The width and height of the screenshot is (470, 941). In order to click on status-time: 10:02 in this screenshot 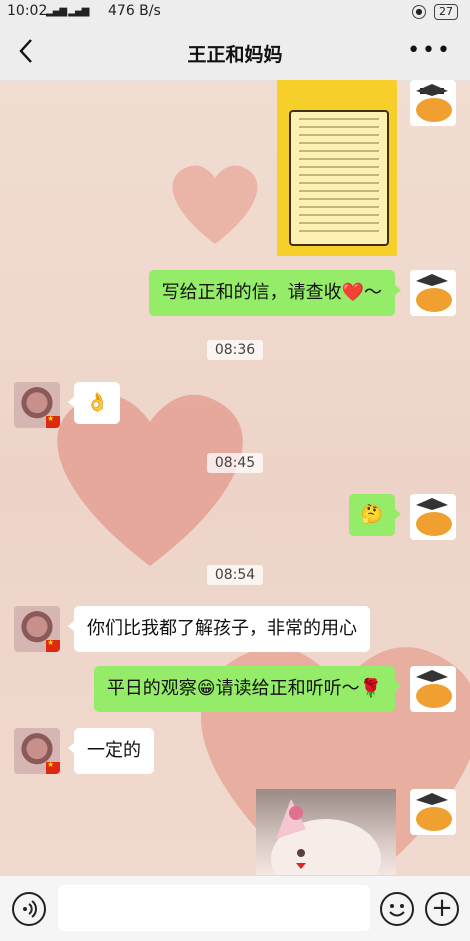, I will do `click(27, 11)`.